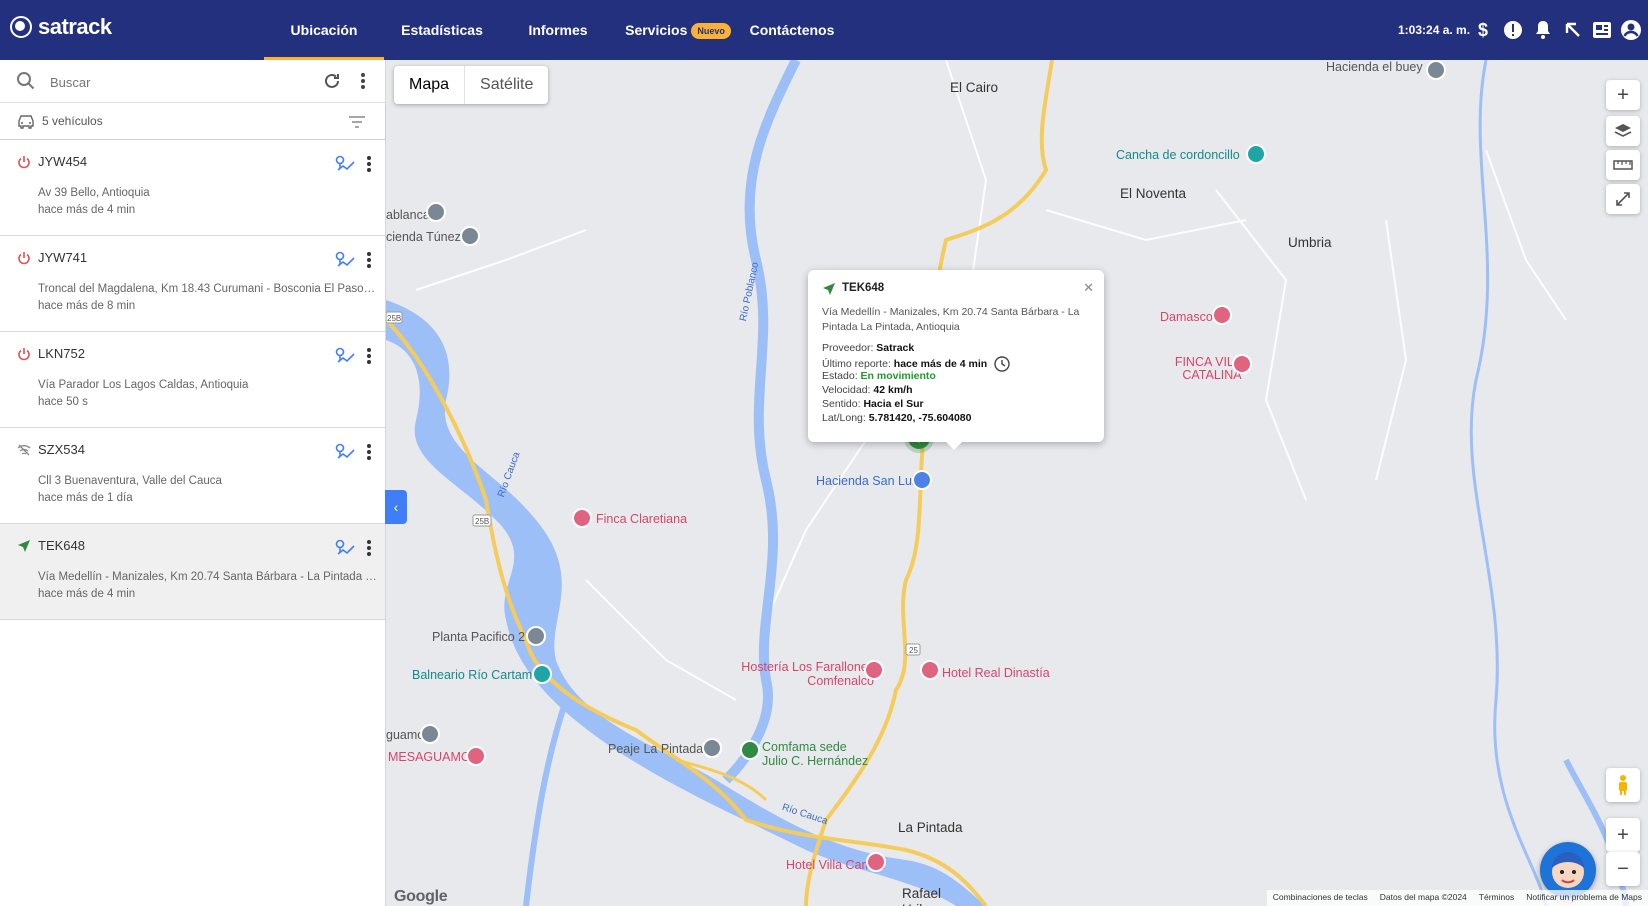 This screenshot has width=1648, height=906. I want to click on vehicle-plate: LKN752, so click(61, 353).